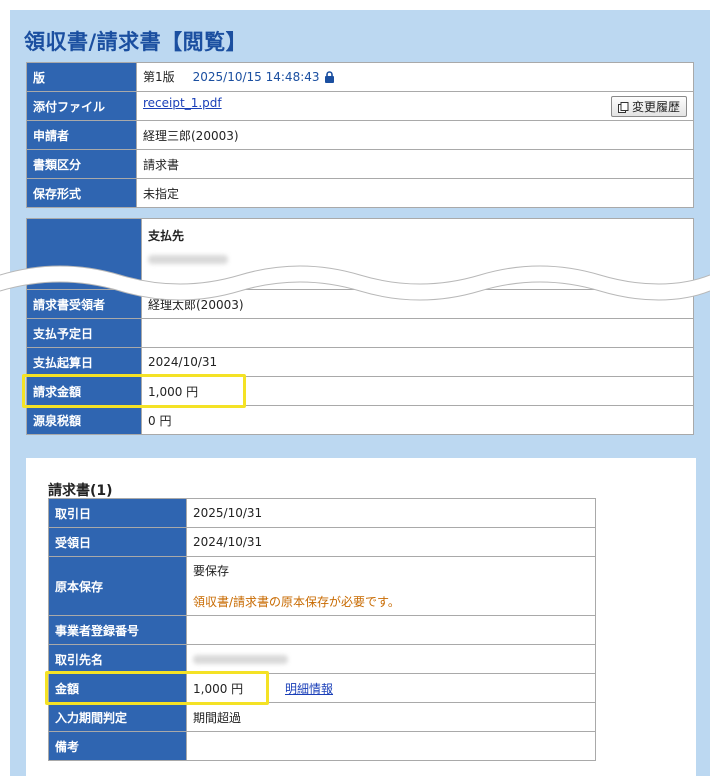 Image resolution: width=710 pixels, height=776 pixels. What do you see at coordinates (322, 586) in the screenshot?
I see `original-row: 原本保存 要保存 領収書/請求書の原本保存が必要です。` at bounding box center [322, 586].